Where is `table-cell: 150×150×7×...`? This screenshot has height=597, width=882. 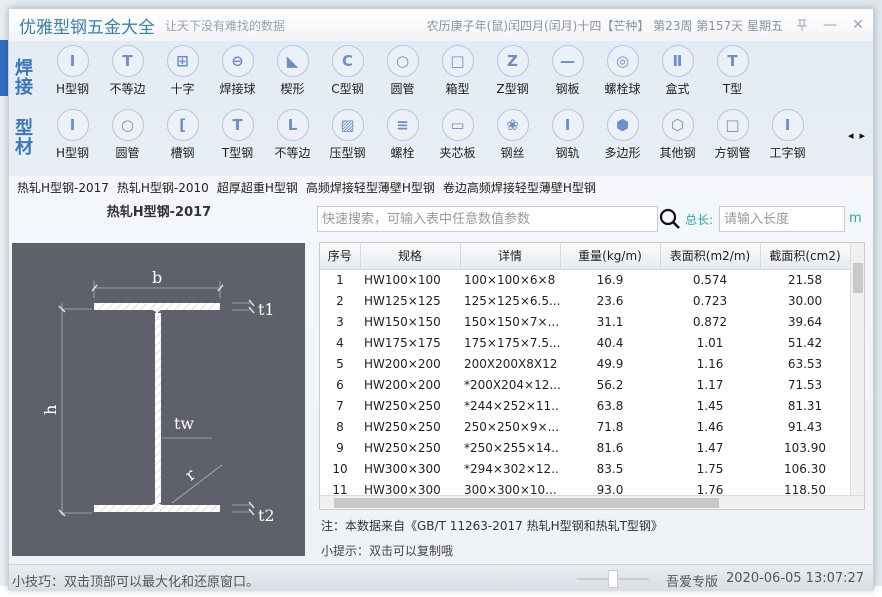
table-cell: 150×150×7×... is located at coordinates (510, 321).